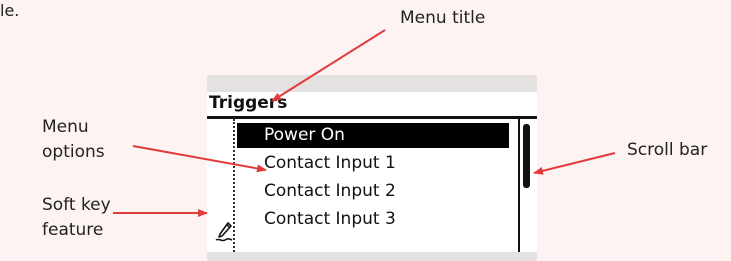  I want to click on menu-option-contact-input-2: Contact Input 2, so click(373, 191).